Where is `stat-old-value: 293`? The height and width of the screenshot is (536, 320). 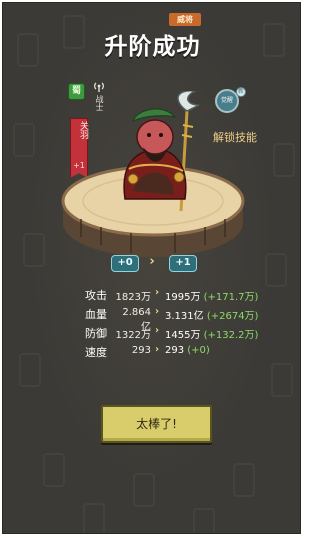
stat-old-value: 293 is located at coordinates (141, 350).